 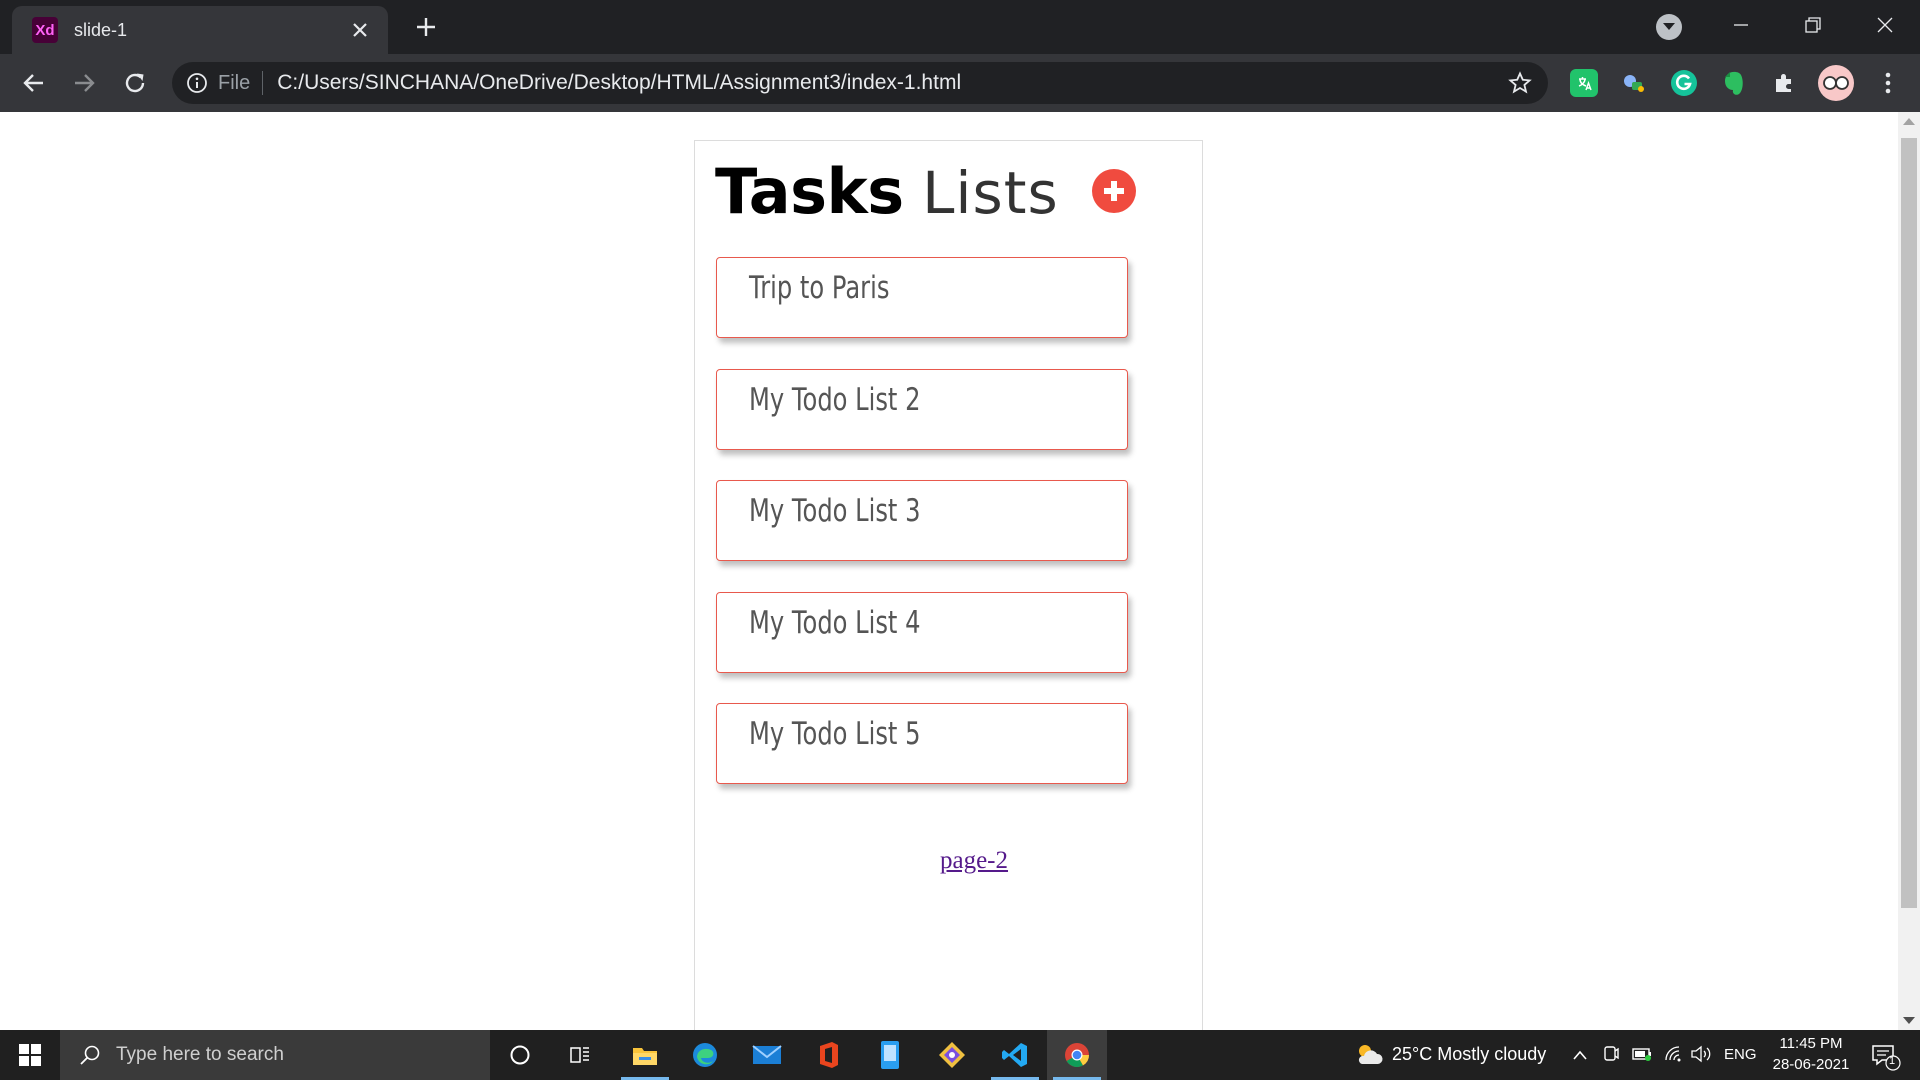 What do you see at coordinates (1741, 25) in the screenshot?
I see `minimize-window-icon` at bounding box center [1741, 25].